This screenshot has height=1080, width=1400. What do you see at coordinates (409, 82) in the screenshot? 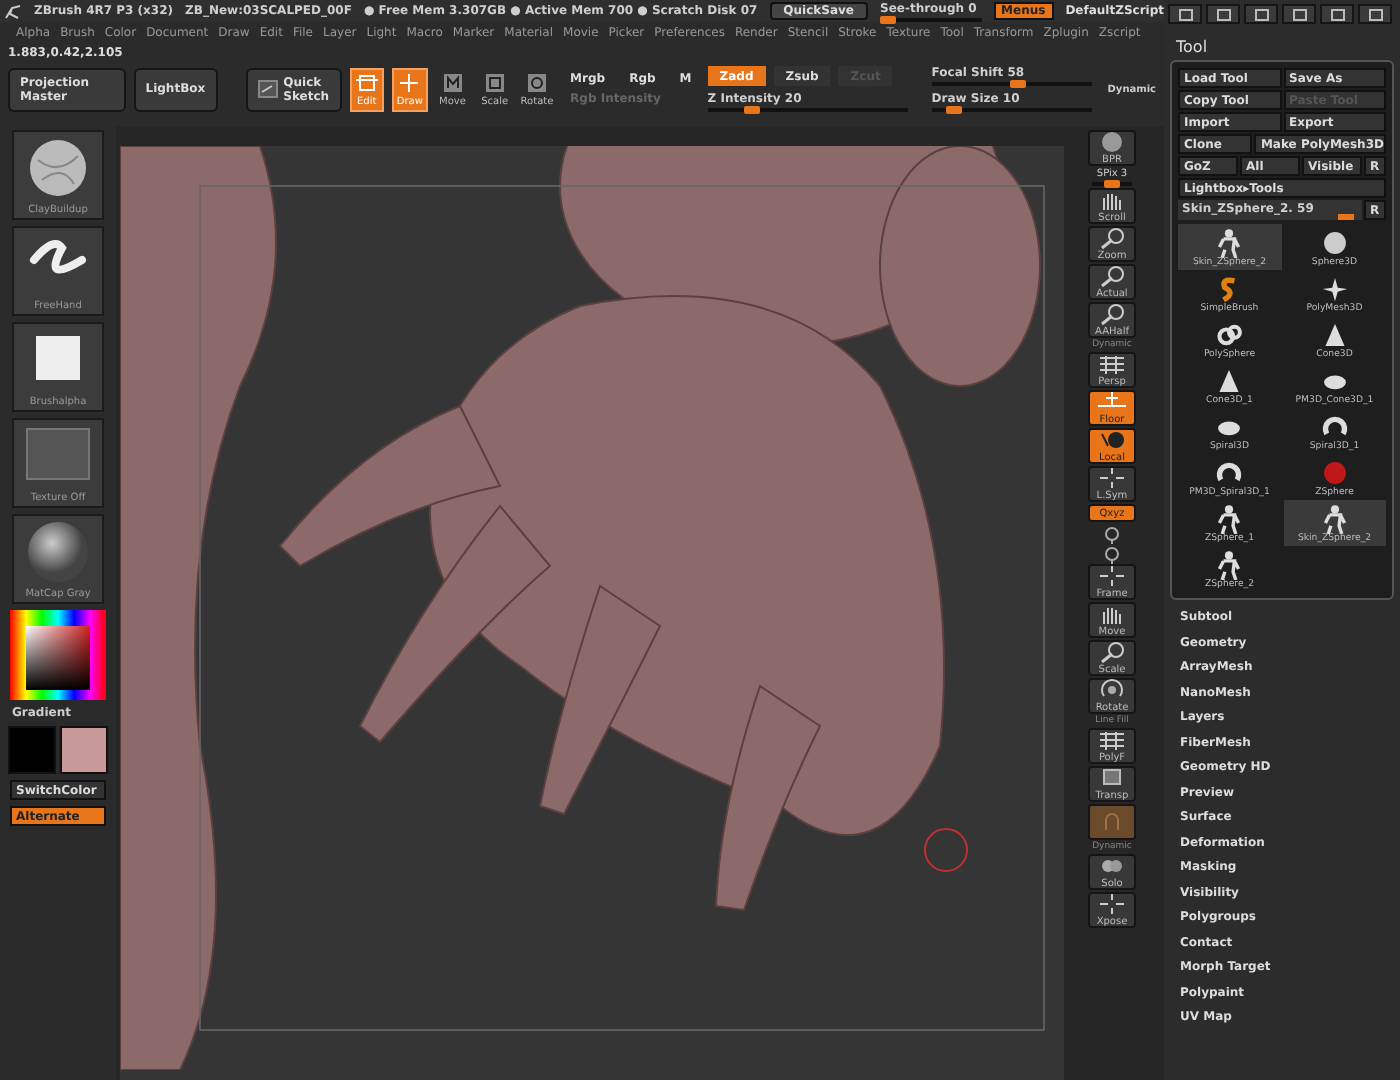
I see `crosshair-icon` at bounding box center [409, 82].